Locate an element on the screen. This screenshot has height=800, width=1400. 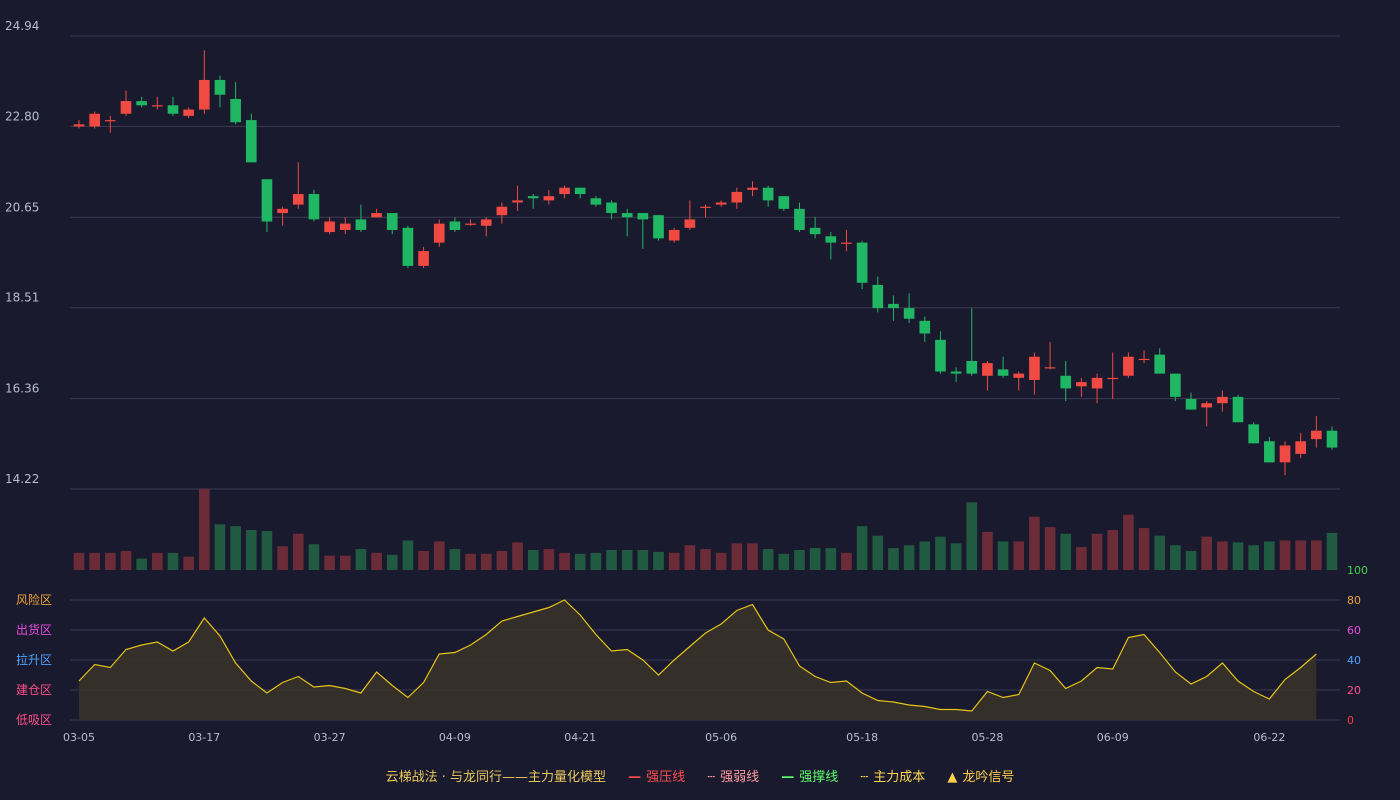
price-tick-label: 18.51 is located at coordinates (22, 298).